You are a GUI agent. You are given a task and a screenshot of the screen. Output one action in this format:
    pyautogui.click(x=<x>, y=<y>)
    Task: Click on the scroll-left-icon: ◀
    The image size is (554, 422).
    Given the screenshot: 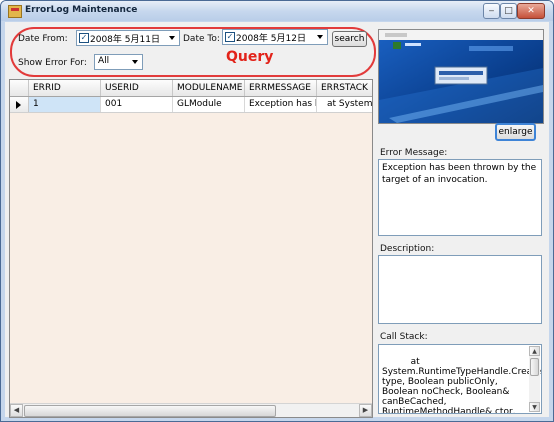 What is the action you would take?
    pyautogui.click(x=16, y=410)
    